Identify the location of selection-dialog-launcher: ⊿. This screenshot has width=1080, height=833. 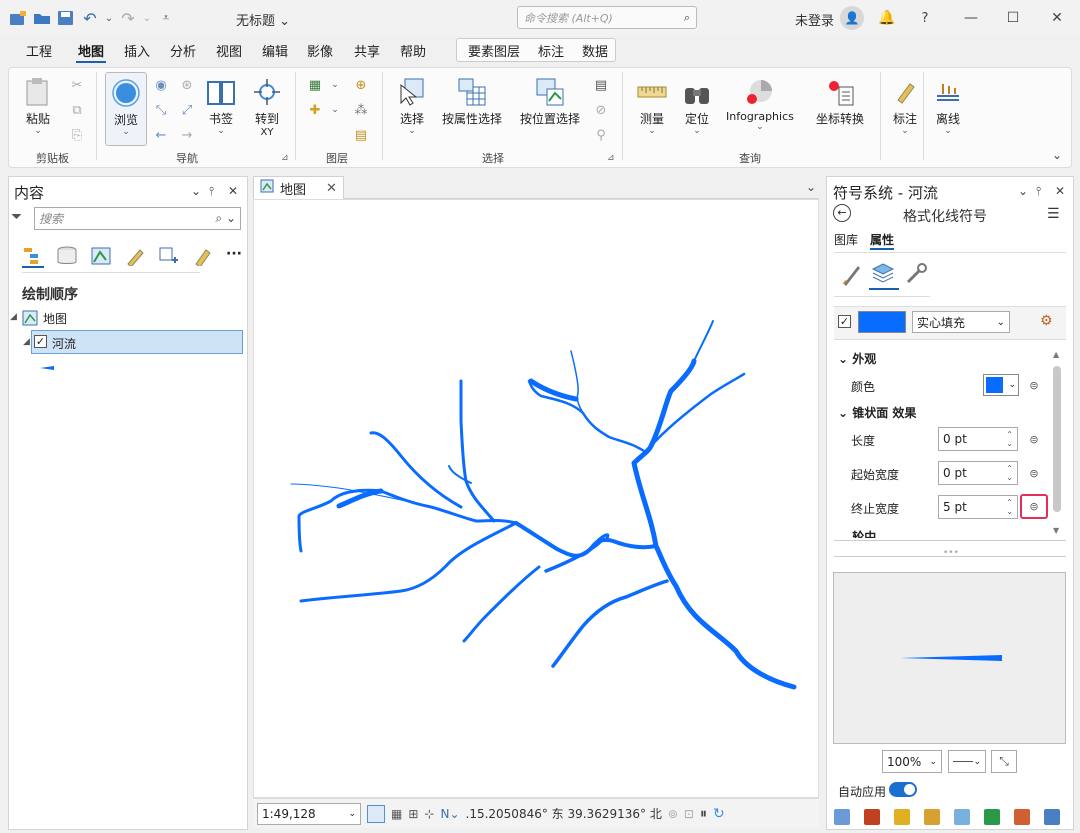
(611, 158).